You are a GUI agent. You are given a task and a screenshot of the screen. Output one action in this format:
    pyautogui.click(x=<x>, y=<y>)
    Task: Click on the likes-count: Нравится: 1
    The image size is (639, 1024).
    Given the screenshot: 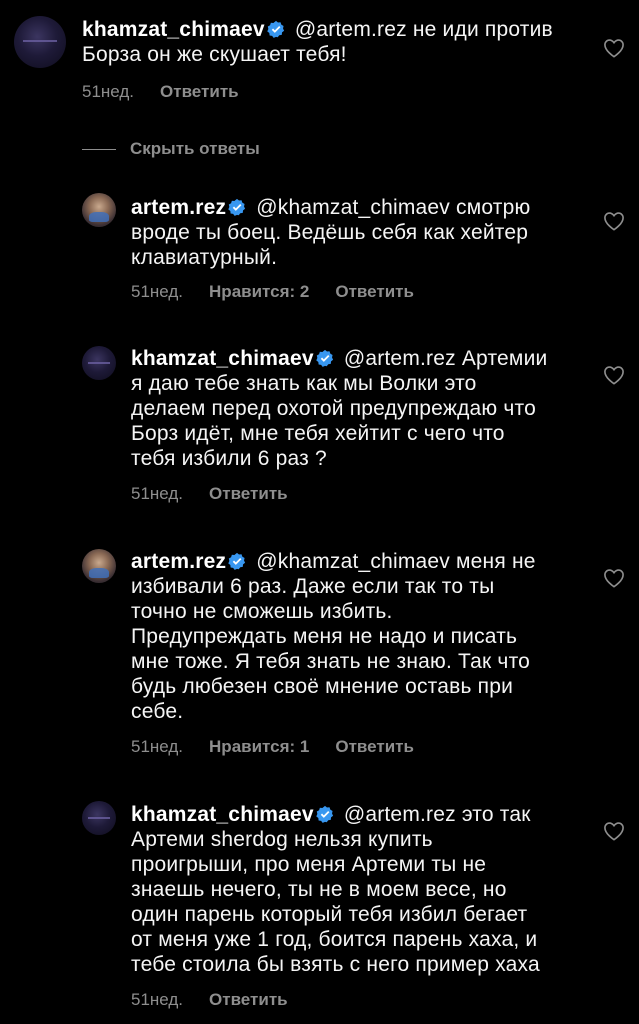 What is the action you would take?
    pyautogui.click(x=259, y=746)
    